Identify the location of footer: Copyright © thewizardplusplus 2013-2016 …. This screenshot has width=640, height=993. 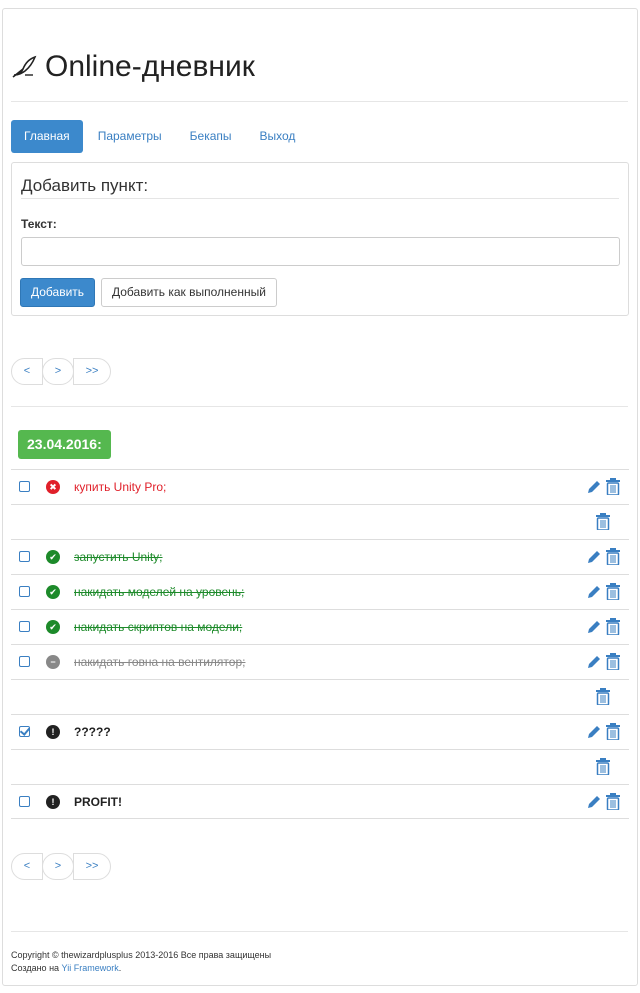
(141, 962).